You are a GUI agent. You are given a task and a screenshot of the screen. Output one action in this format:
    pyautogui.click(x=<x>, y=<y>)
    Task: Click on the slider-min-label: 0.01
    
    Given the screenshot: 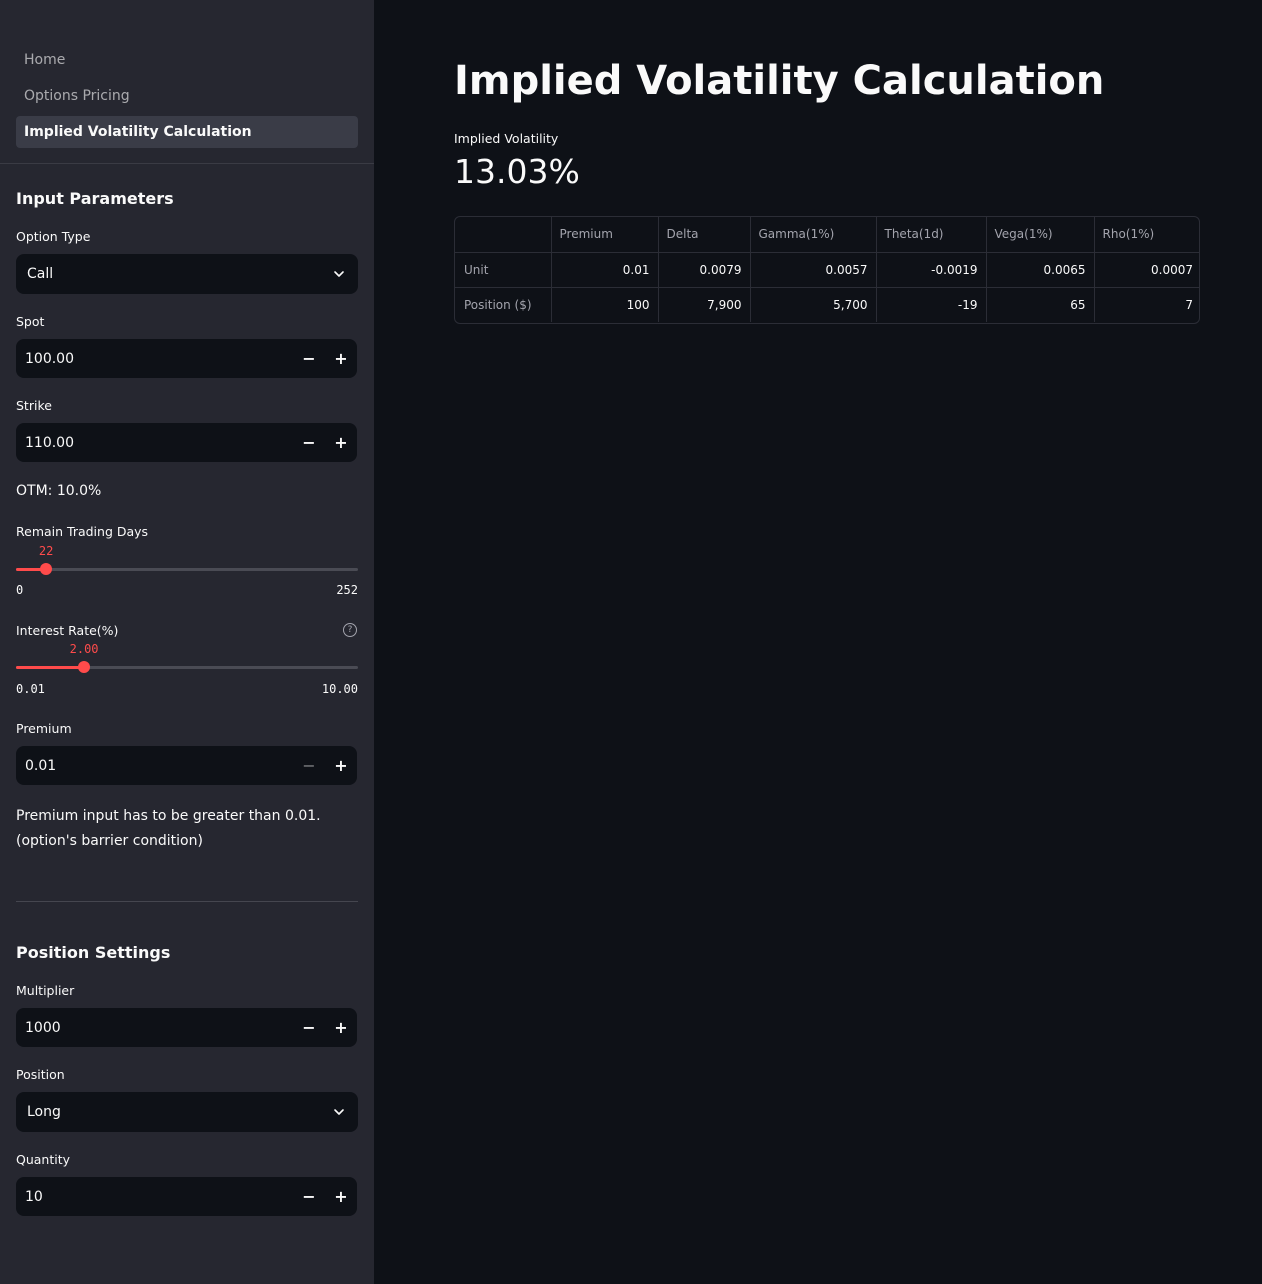 What is the action you would take?
    pyautogui.click(x=30, y=689)
    